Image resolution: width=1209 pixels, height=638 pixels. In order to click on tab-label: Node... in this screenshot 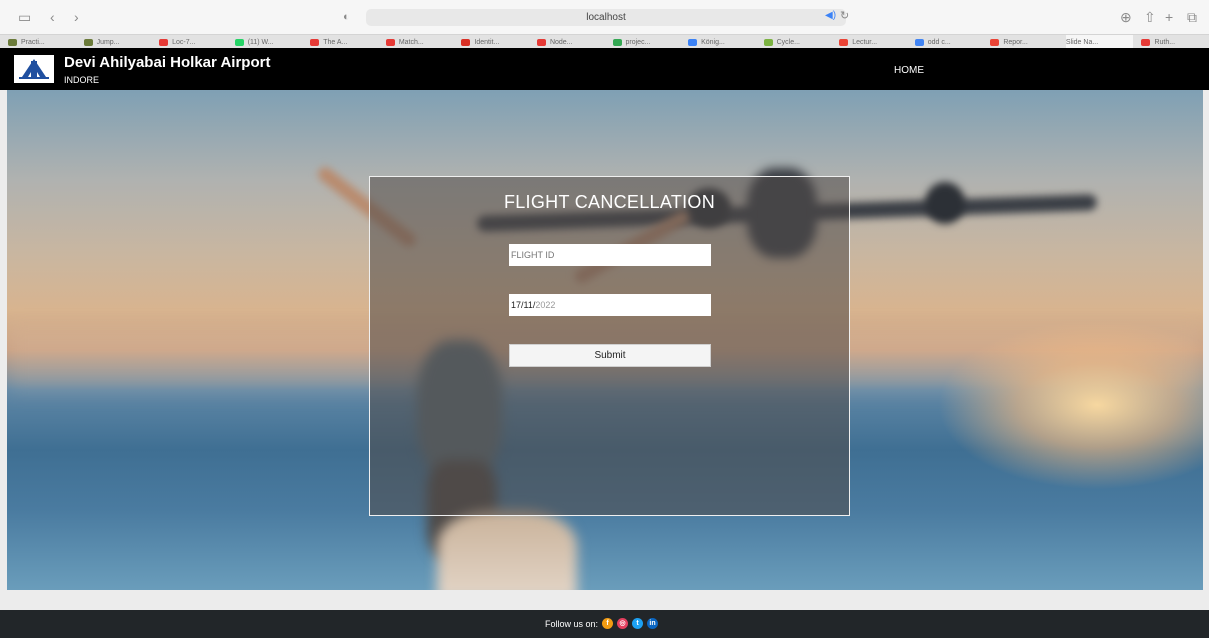, I will do `click(561, 42)`.